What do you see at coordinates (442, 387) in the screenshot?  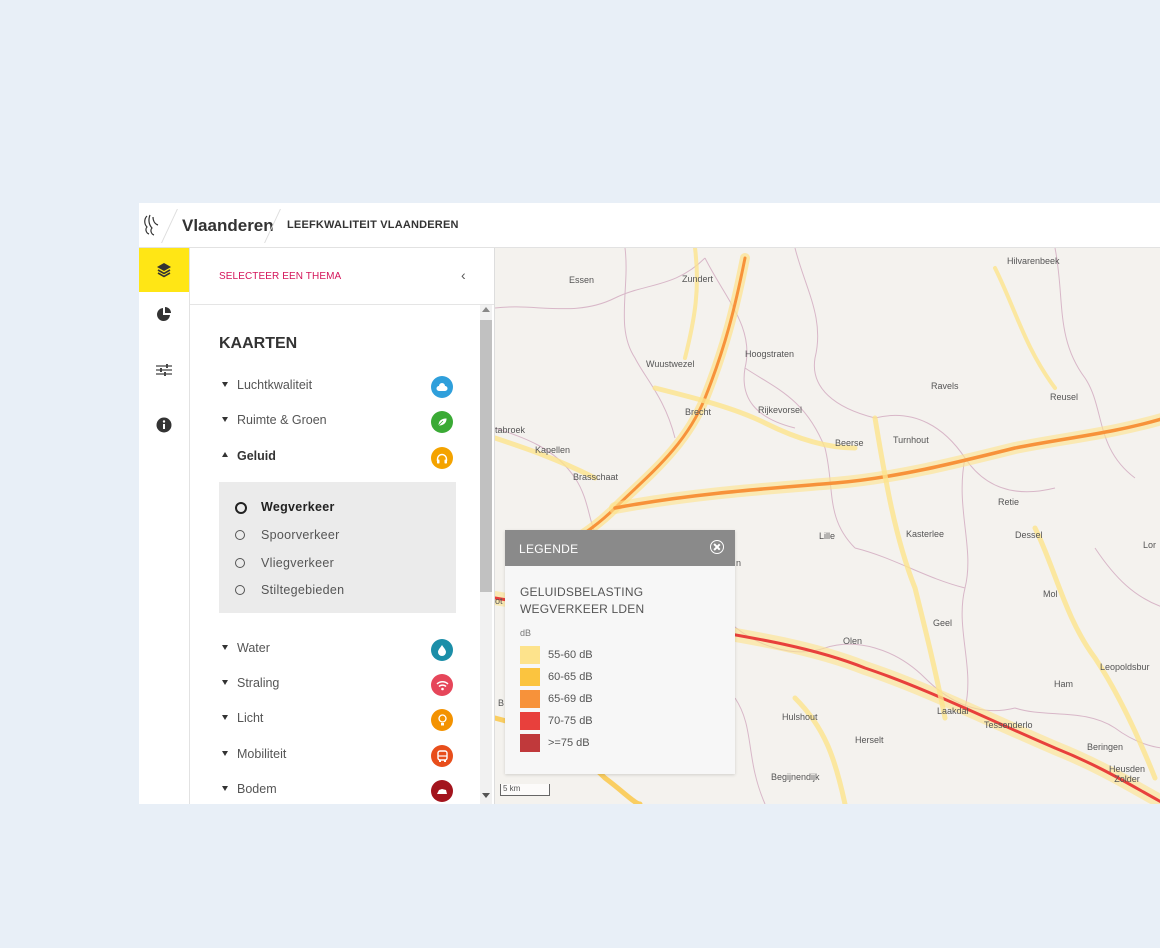 I see `cloud-icon` at bounding box center [442, 387].